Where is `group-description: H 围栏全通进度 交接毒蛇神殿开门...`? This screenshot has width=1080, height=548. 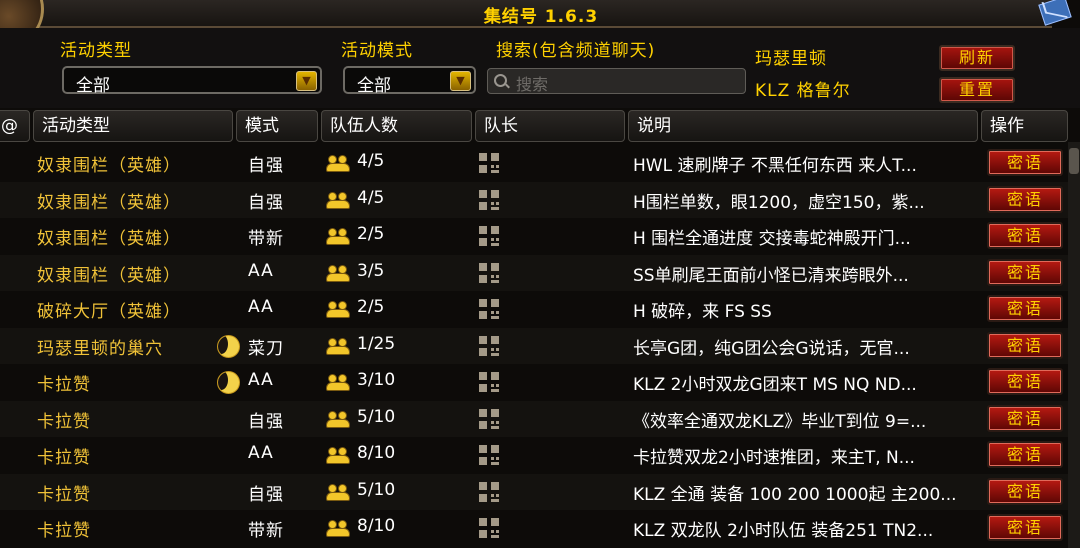
group-description: H 围栏全通进度 交接毒蛇神殿开门... is located at coordinates (772, 239).